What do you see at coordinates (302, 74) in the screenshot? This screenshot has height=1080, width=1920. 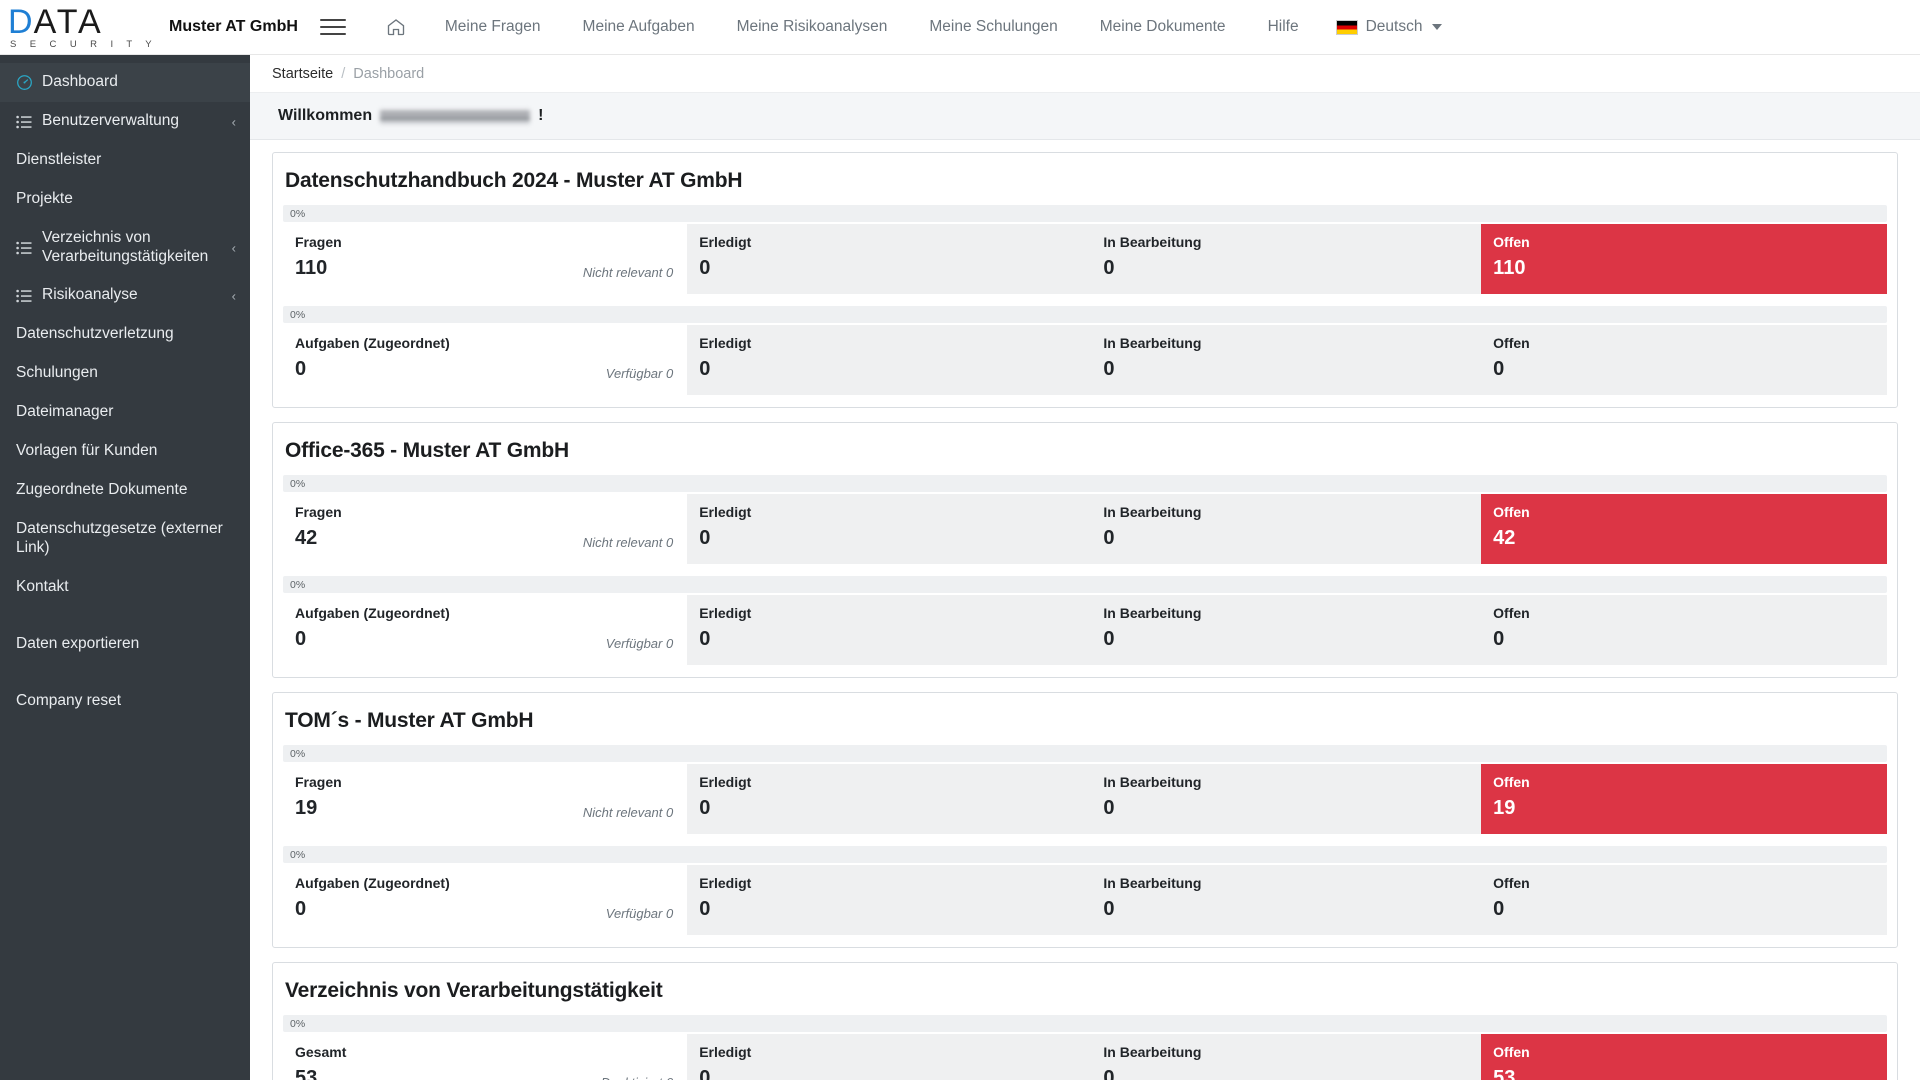 I see `breadcrumb-home: Startseite` at bounding box center [302, 74].